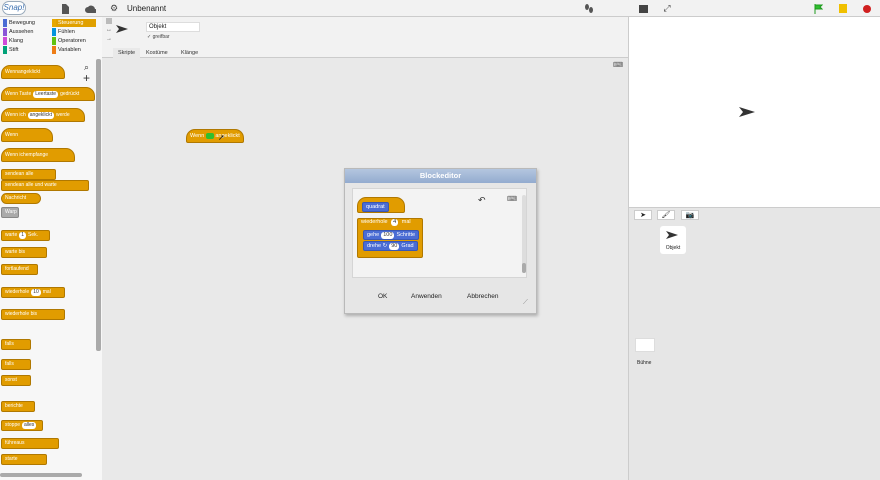  What do you see at coordinates (440, 176) in the screenshot?
I see `dialog-title: Blockeditor` at bounding box center [440, 176].